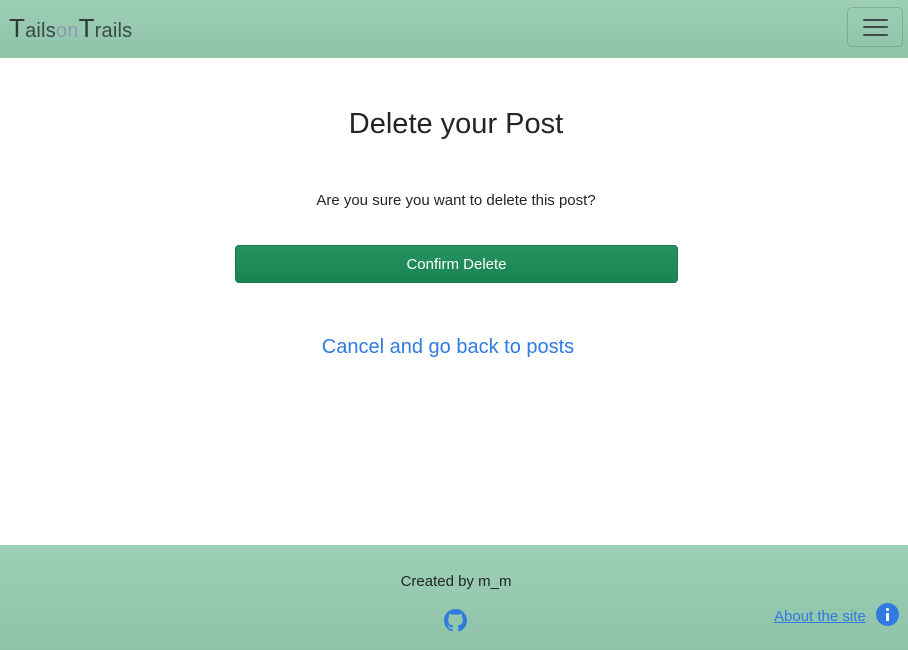 This screenshot has height=650, width=908. What do you see at coordinates (456, 264) in the screenshot?
I see `confirm-delete-button: Confirm Delete` at bounding box center [456, 264].